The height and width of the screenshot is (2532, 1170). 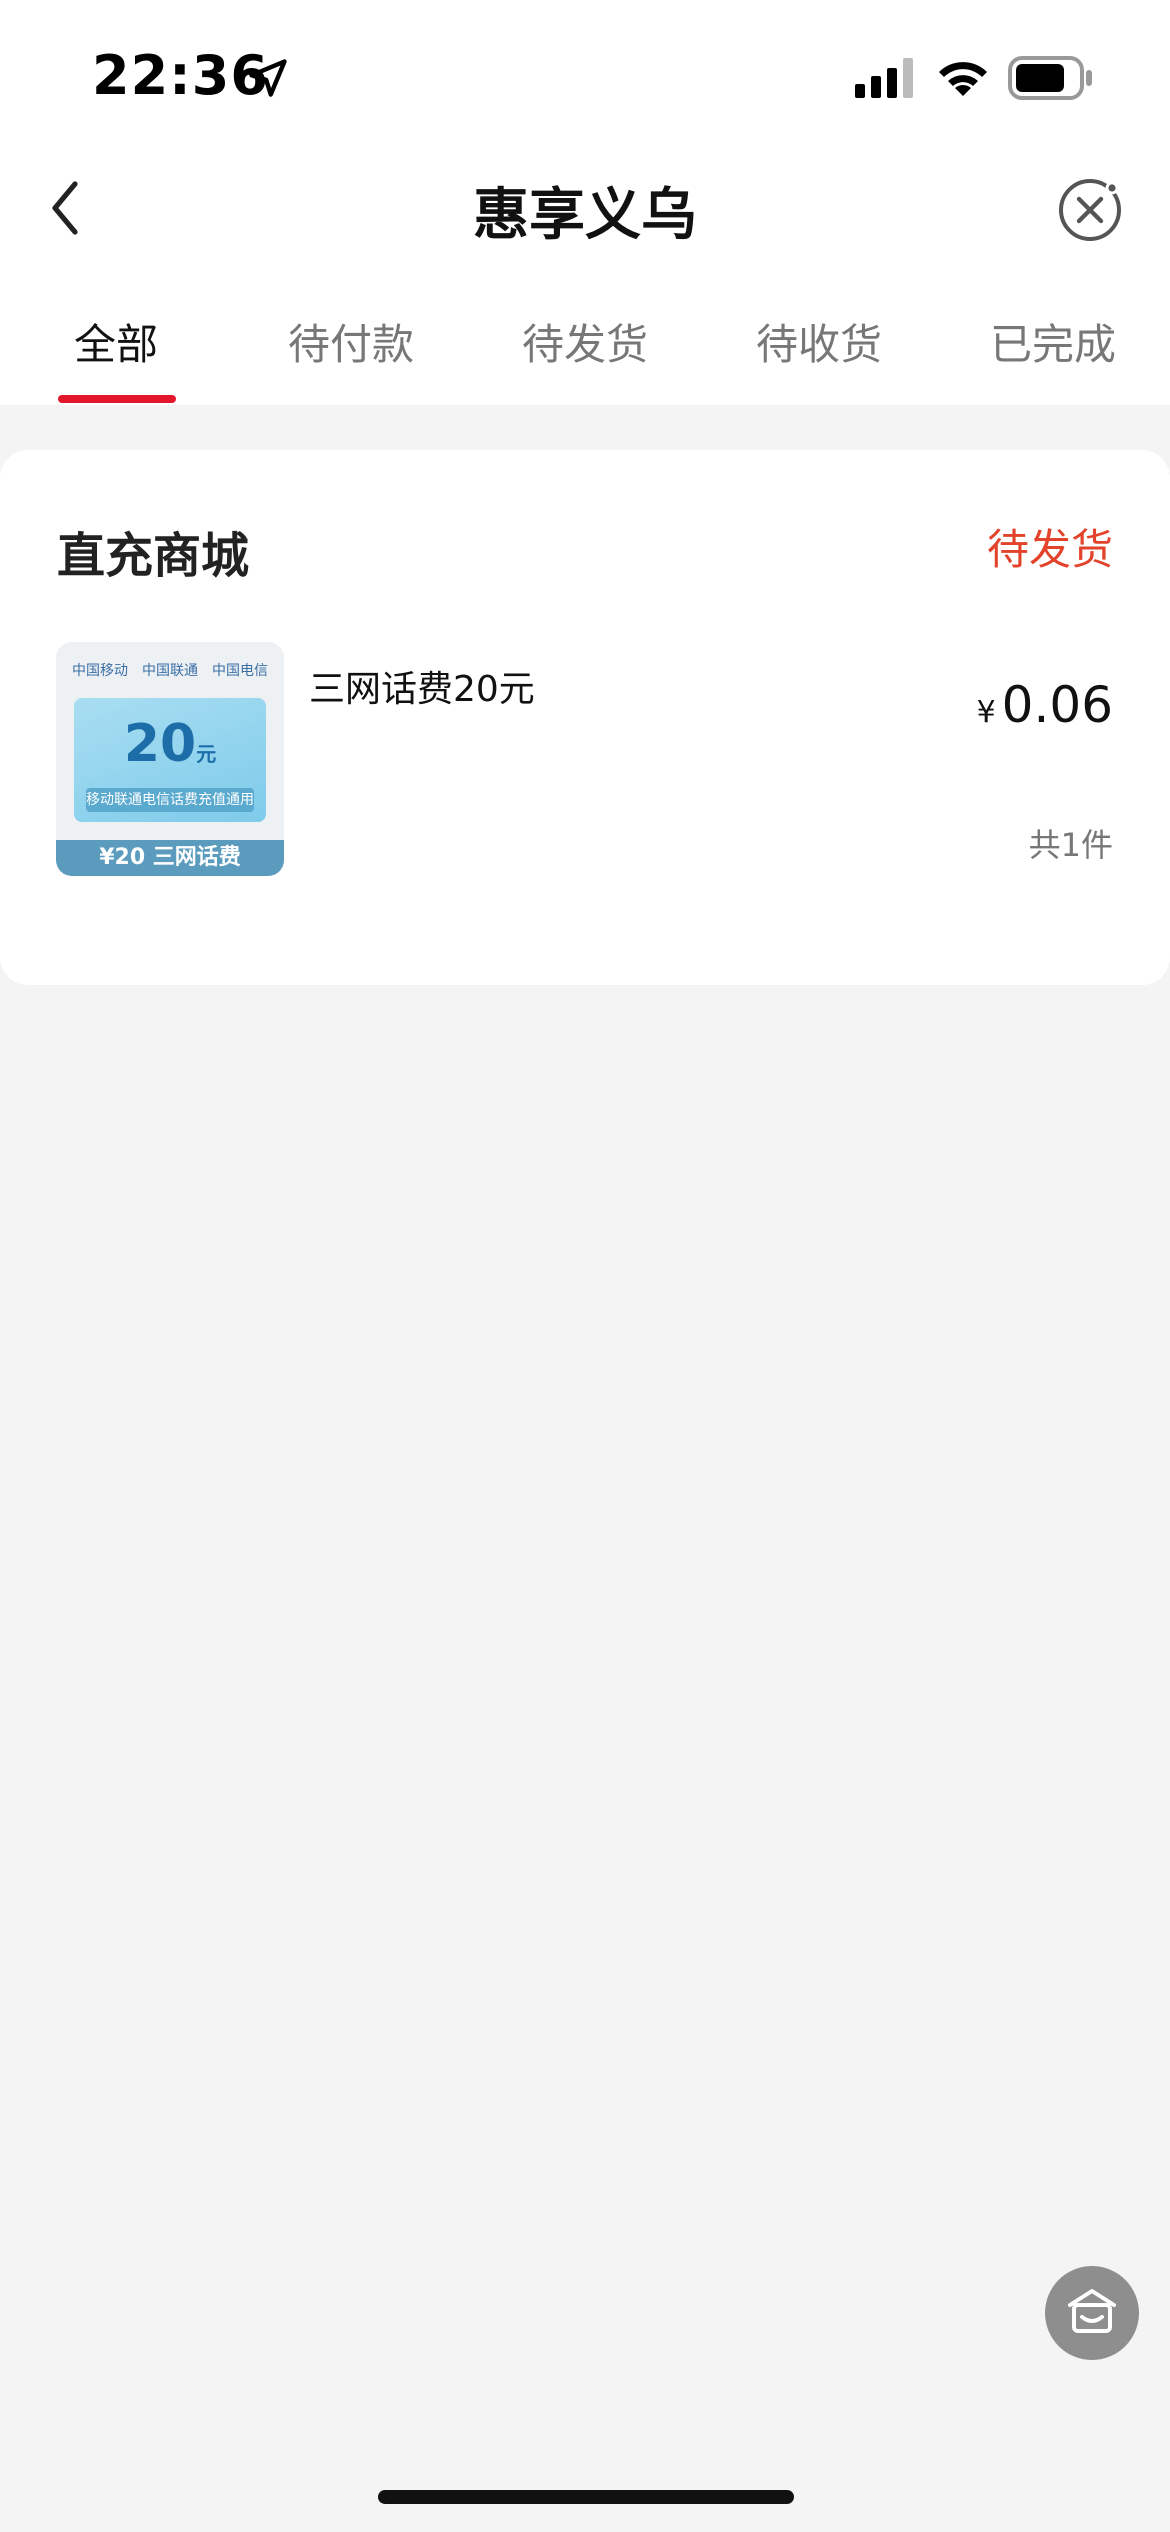 I want to click on thumbnail-amount: 20元, so click(x=170, y=744).